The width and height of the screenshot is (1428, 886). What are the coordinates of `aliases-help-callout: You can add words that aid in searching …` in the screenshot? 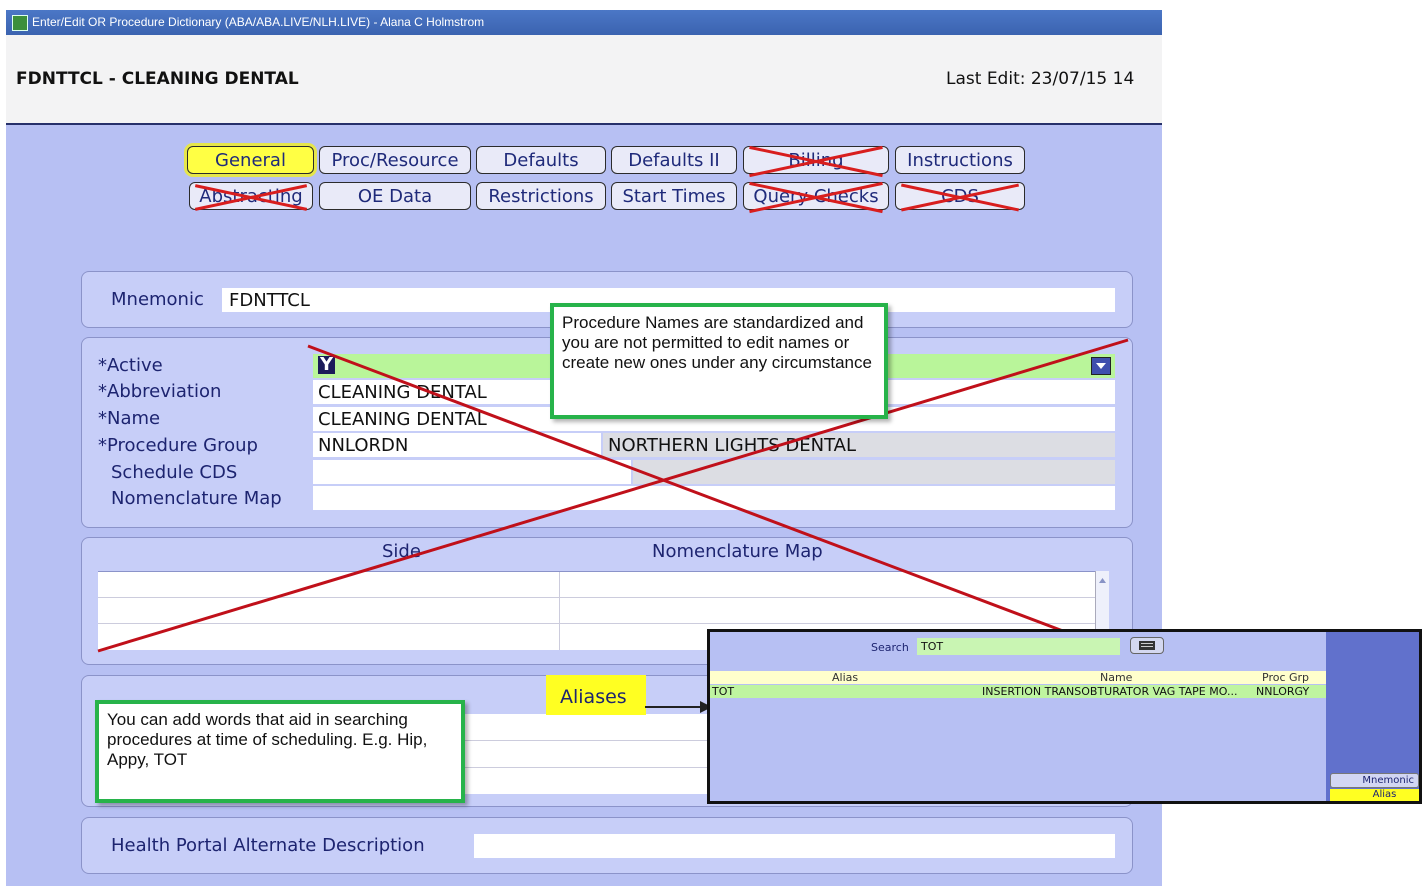 It's located at (280, 751).